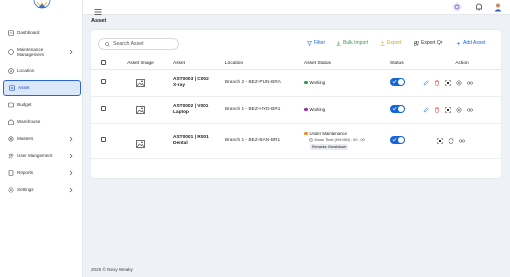 This screenshot has height=277, width=510. I want to click on location-cell: Branch 2 - BEZ-PUN-BRA, so click(264, 83).